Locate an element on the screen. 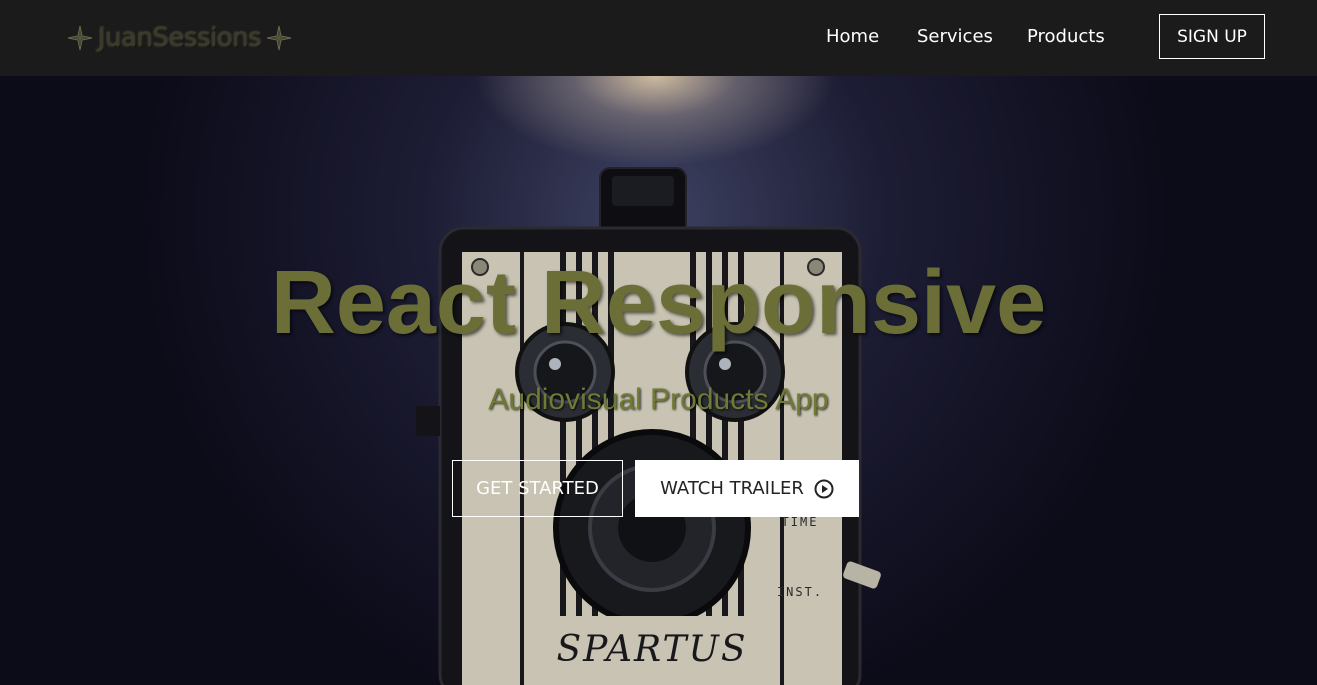 Image resolution: width=1317 pixels, height=685 pixels. camera-time-label: TIME is located at coordinates (800, 522).